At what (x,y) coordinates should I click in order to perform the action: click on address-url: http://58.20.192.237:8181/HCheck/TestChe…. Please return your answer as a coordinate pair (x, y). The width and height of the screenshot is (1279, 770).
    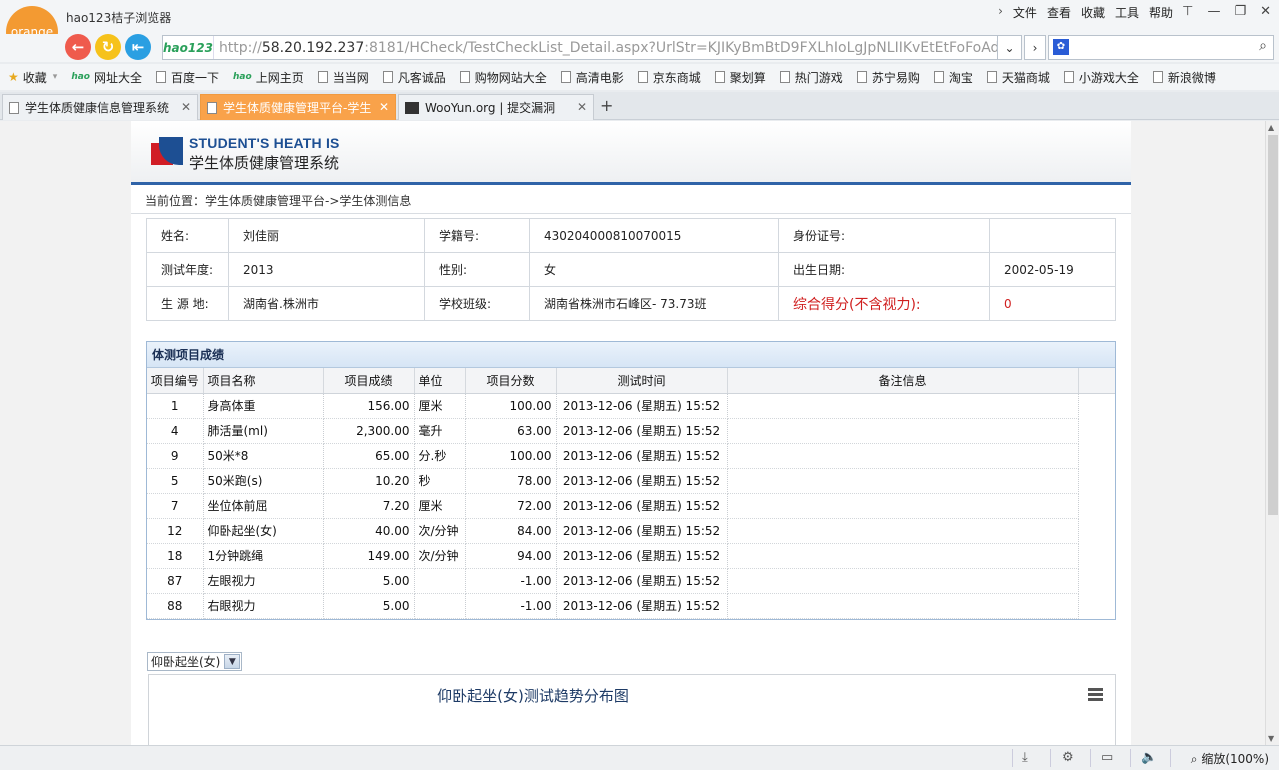
    Looking at the image, I should click on (618, 47).